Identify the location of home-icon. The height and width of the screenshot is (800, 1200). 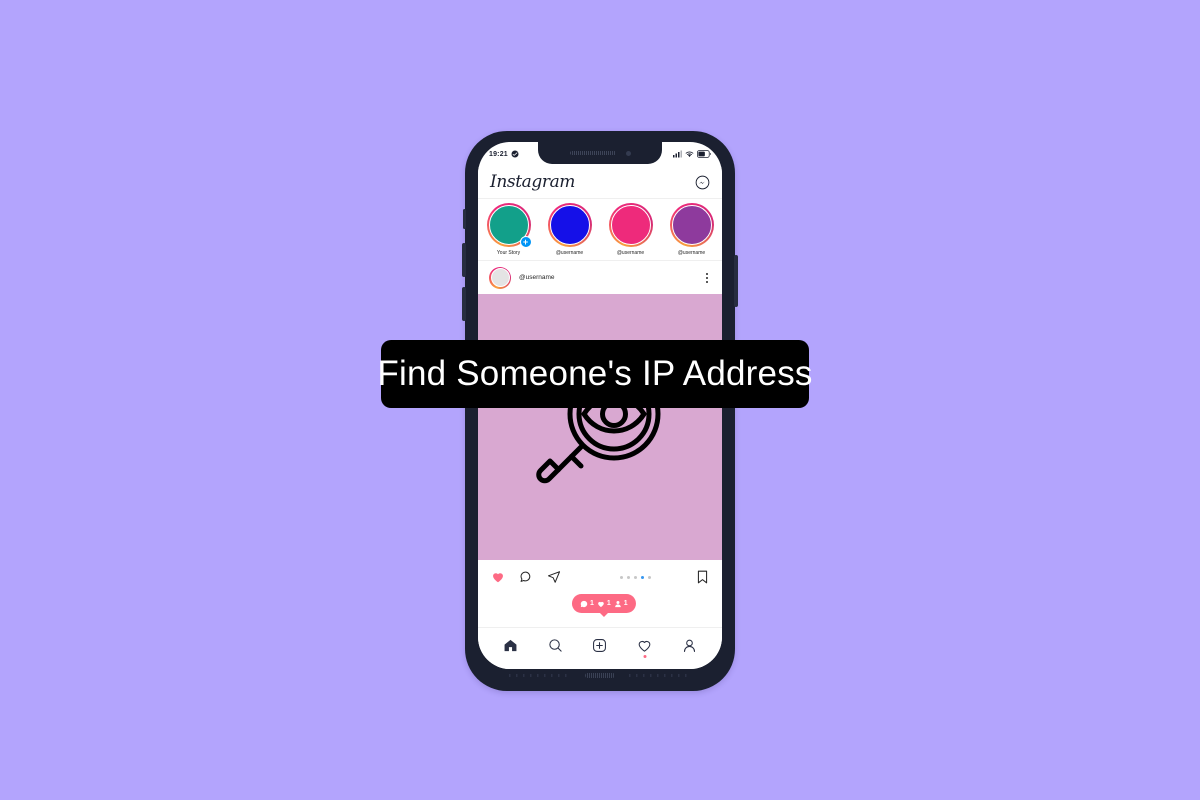
(510, 645).